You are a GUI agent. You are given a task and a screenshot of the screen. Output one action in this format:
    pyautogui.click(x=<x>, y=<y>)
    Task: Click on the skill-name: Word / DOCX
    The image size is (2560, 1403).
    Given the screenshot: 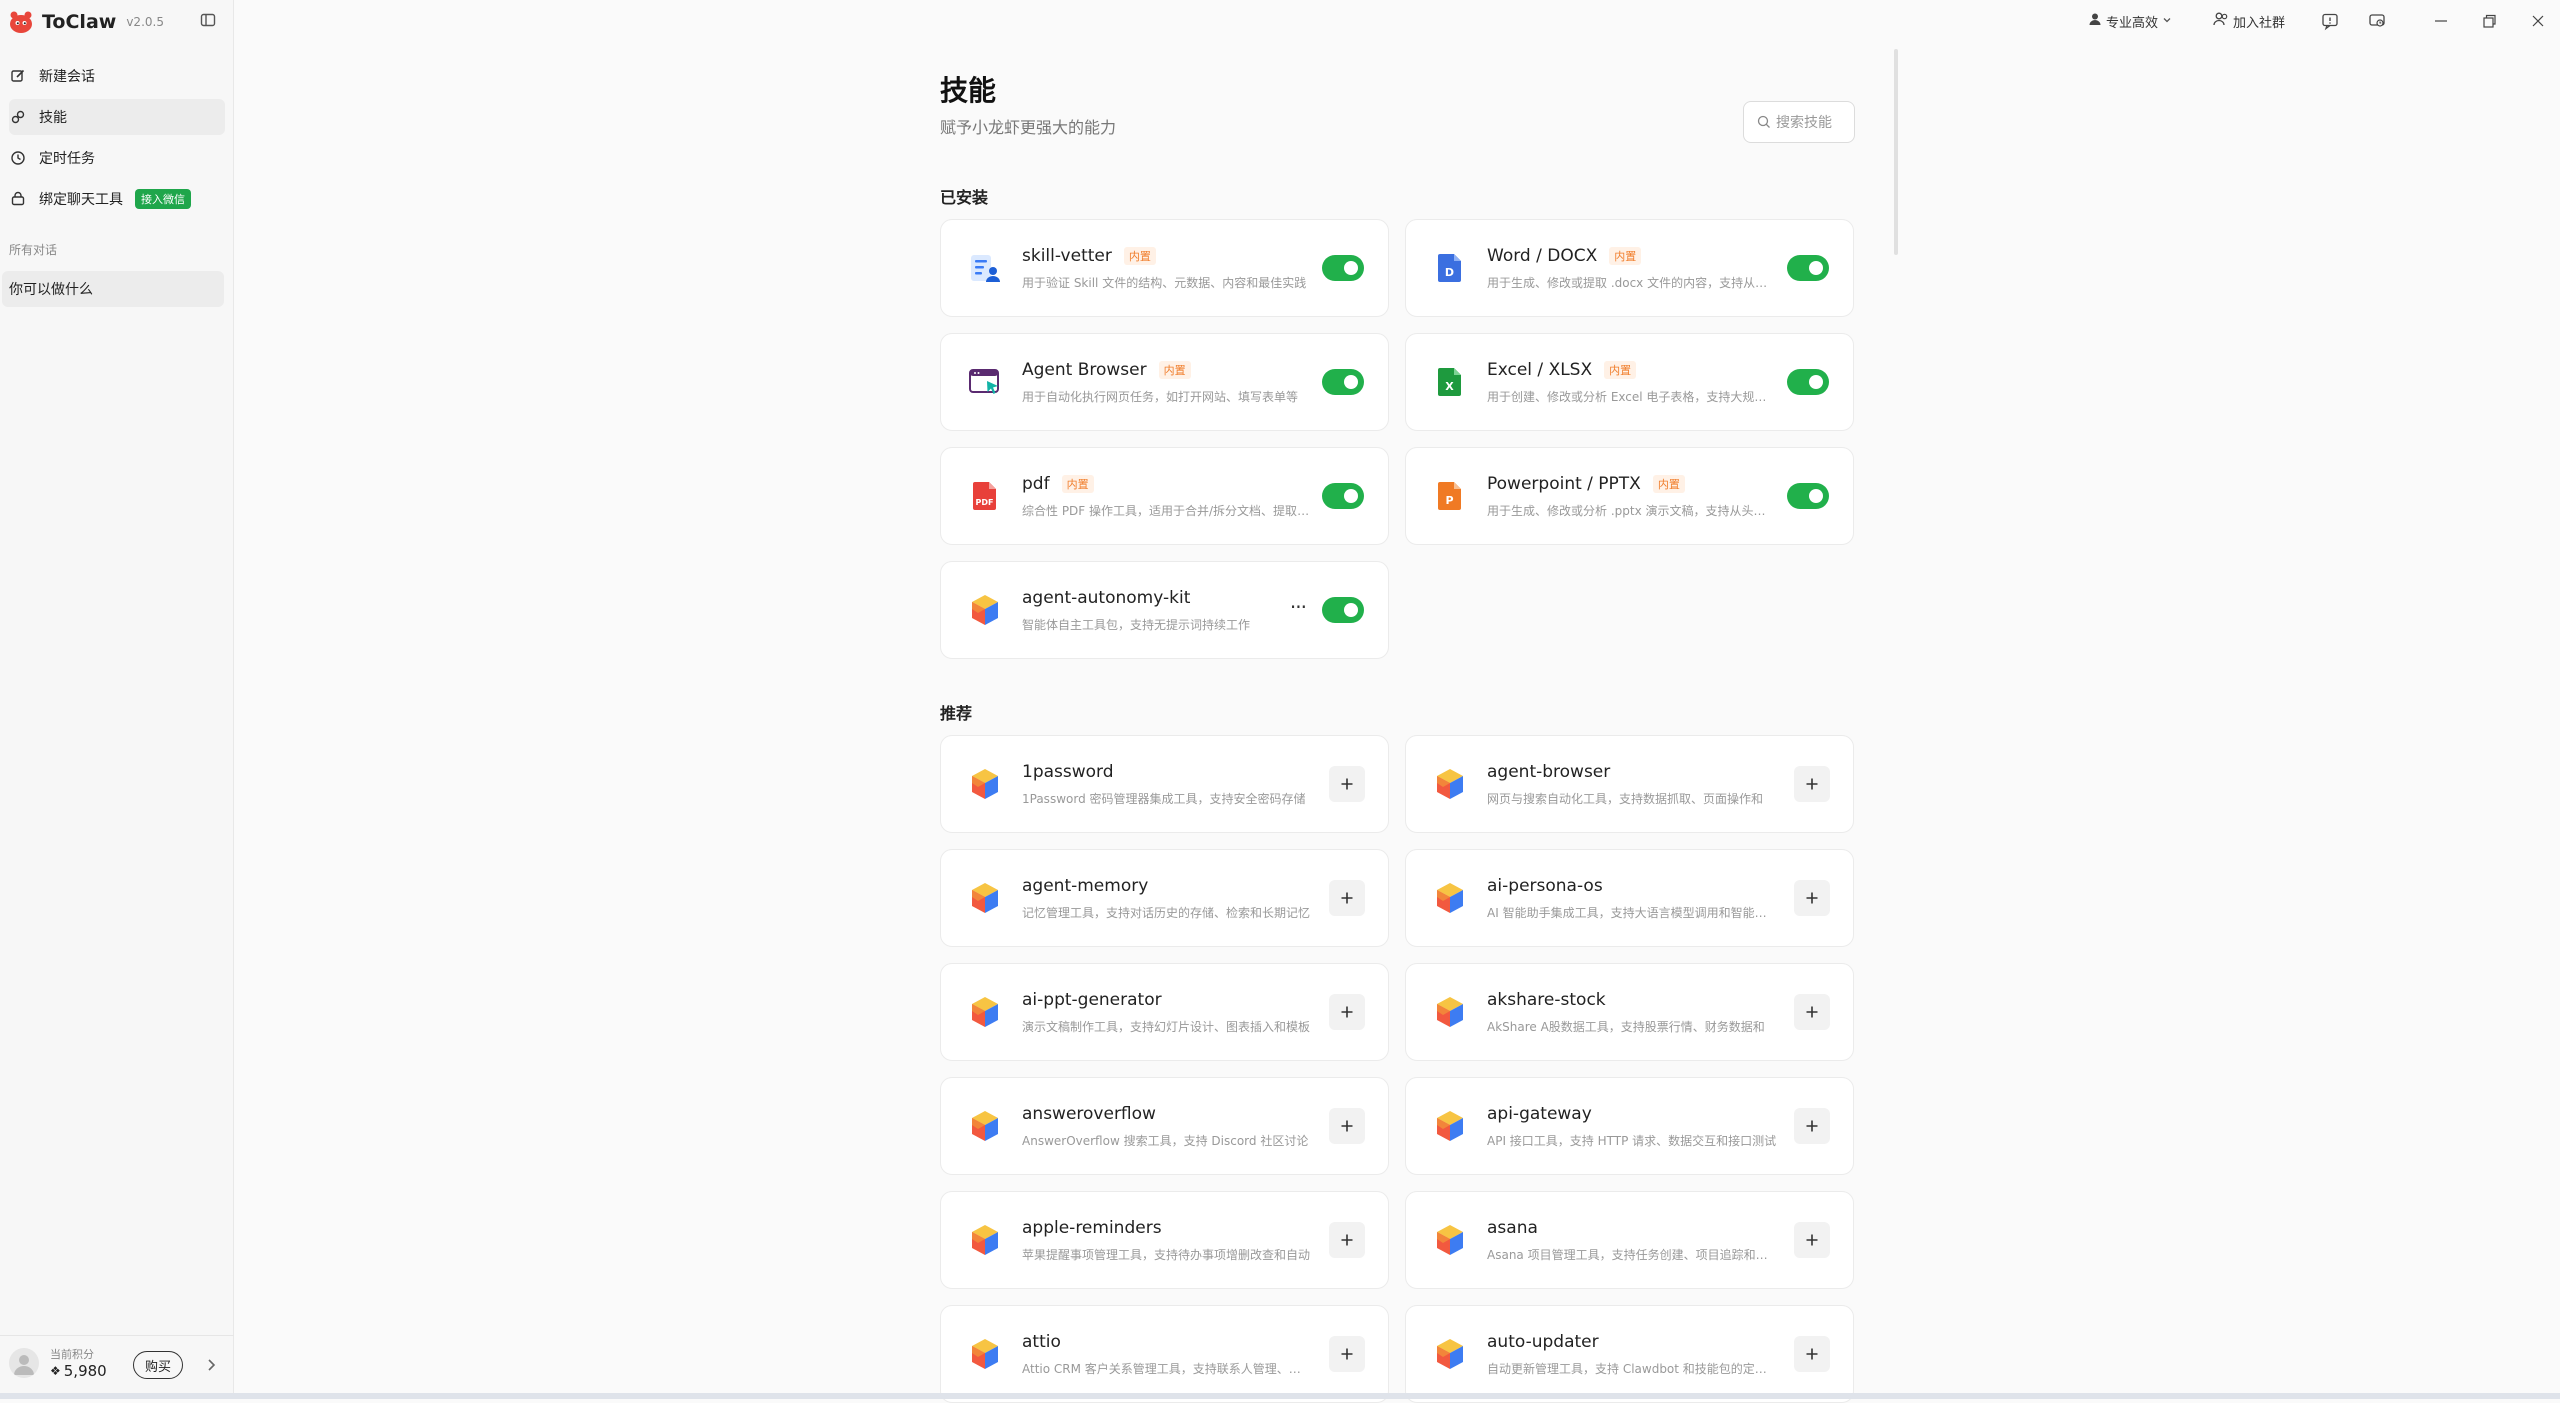 What is the action you would take?
    pyautogui.click(x=1542, y=256)
    